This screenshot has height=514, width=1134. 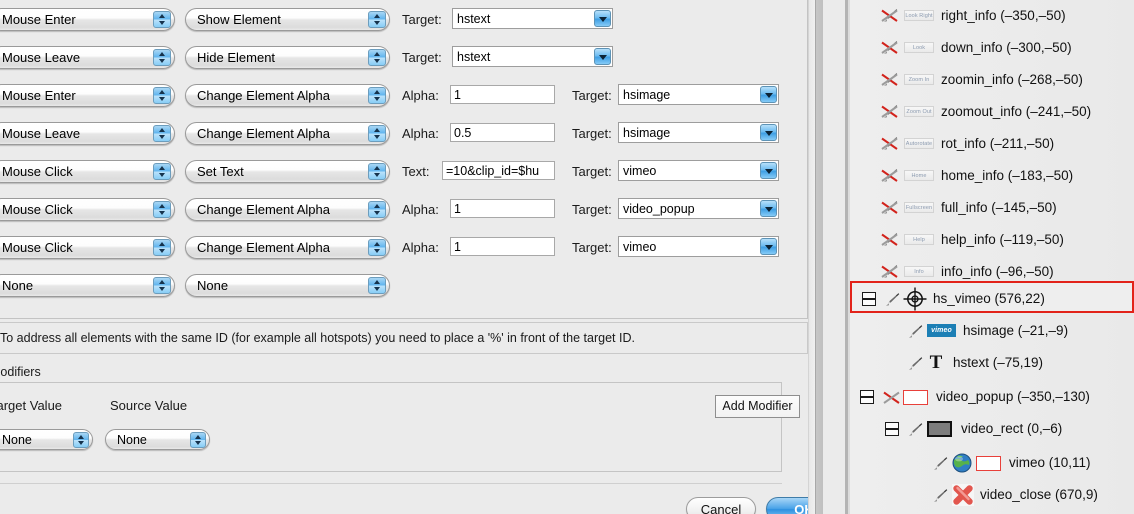 I want to click on target-label: Target:, so click(x=592, y=209).